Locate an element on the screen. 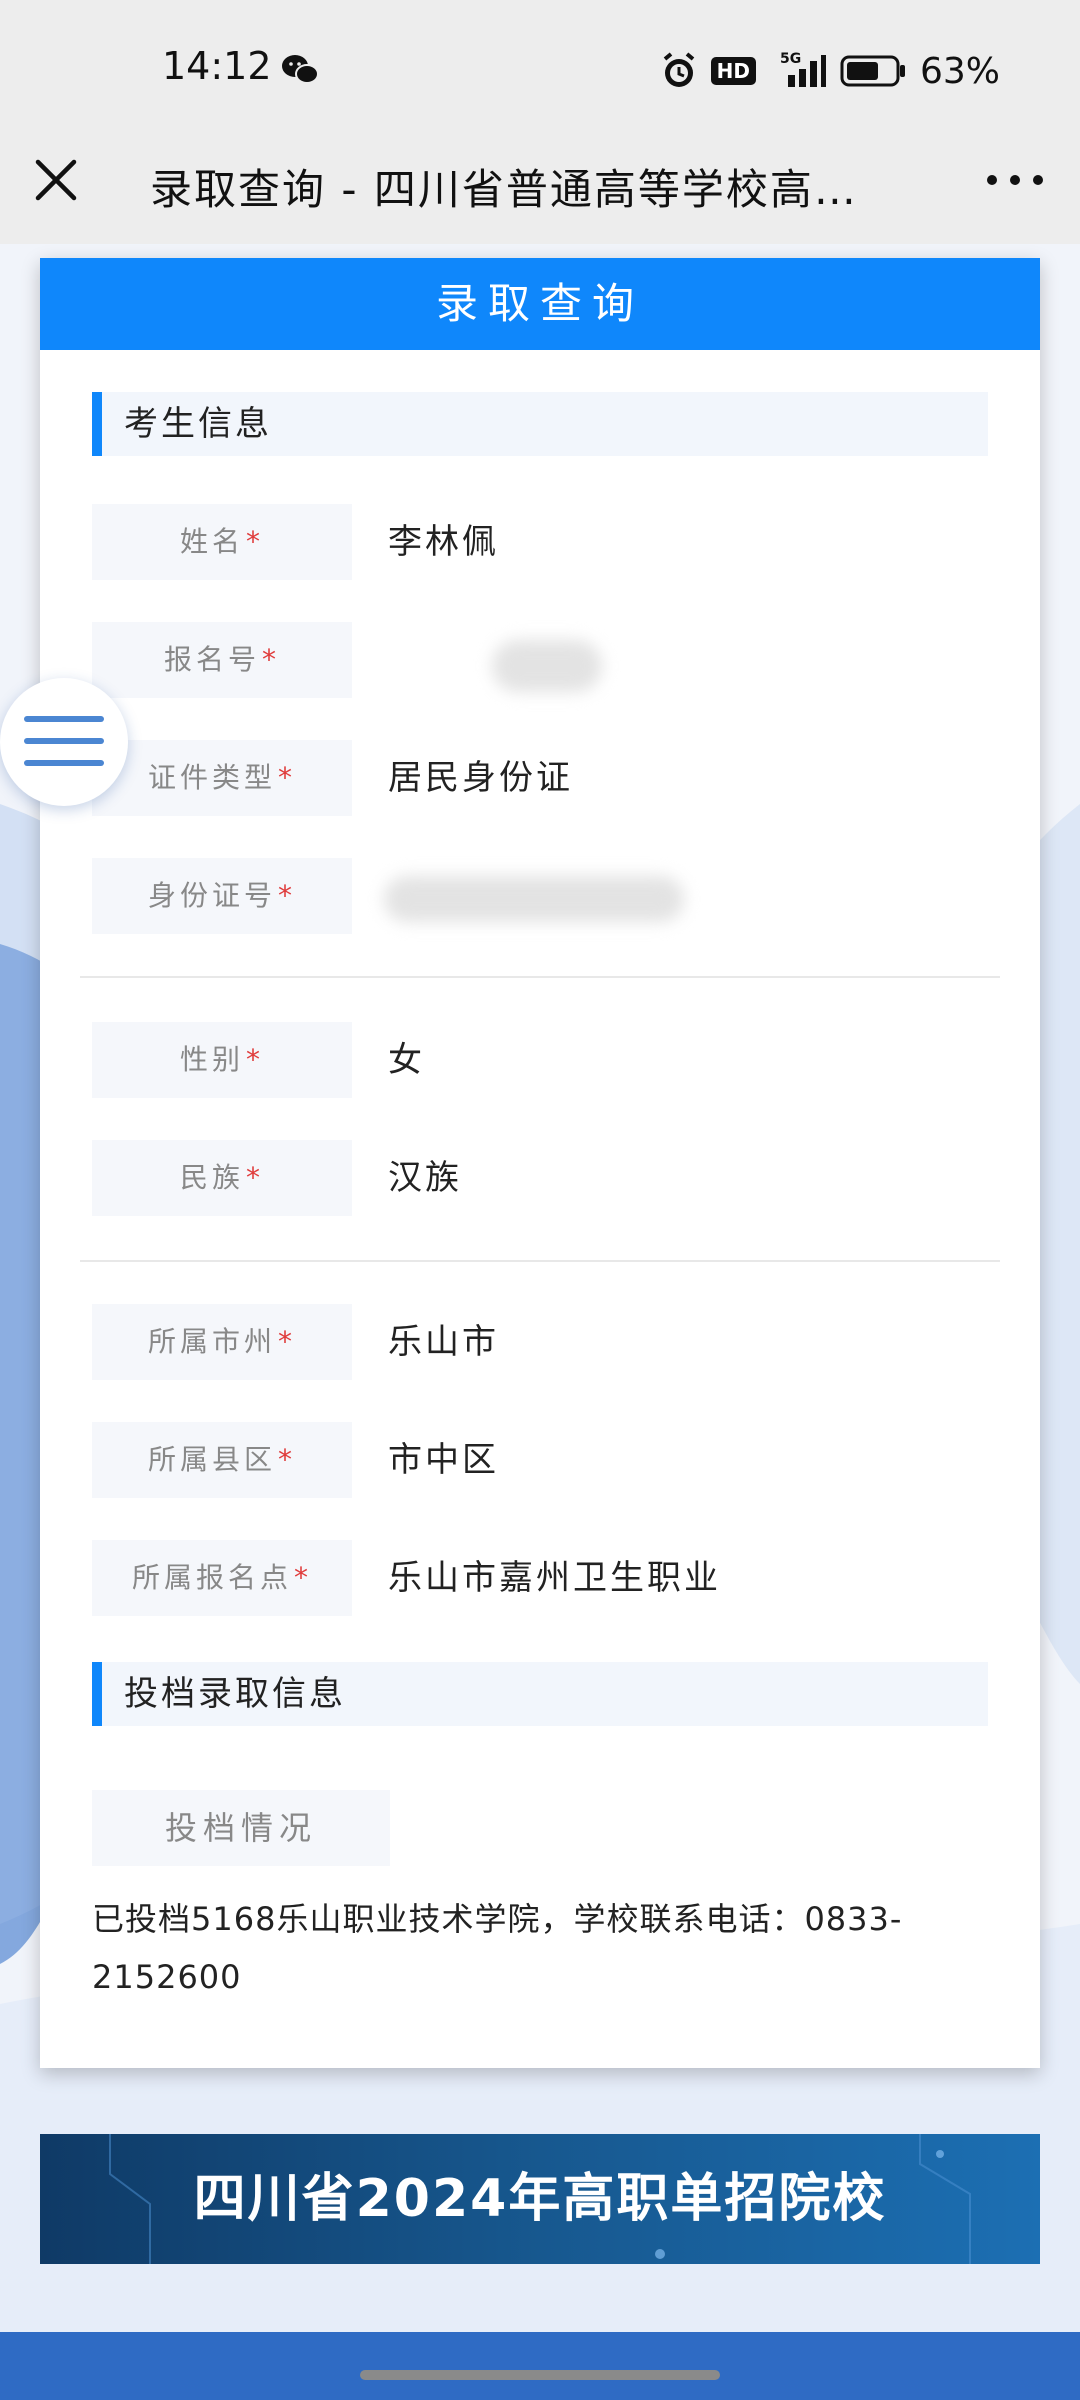 This screenshot has width=1080, height=2400. promo-banner: 四川省2024年高职单招院校 is located at coordinates (540, 2199).